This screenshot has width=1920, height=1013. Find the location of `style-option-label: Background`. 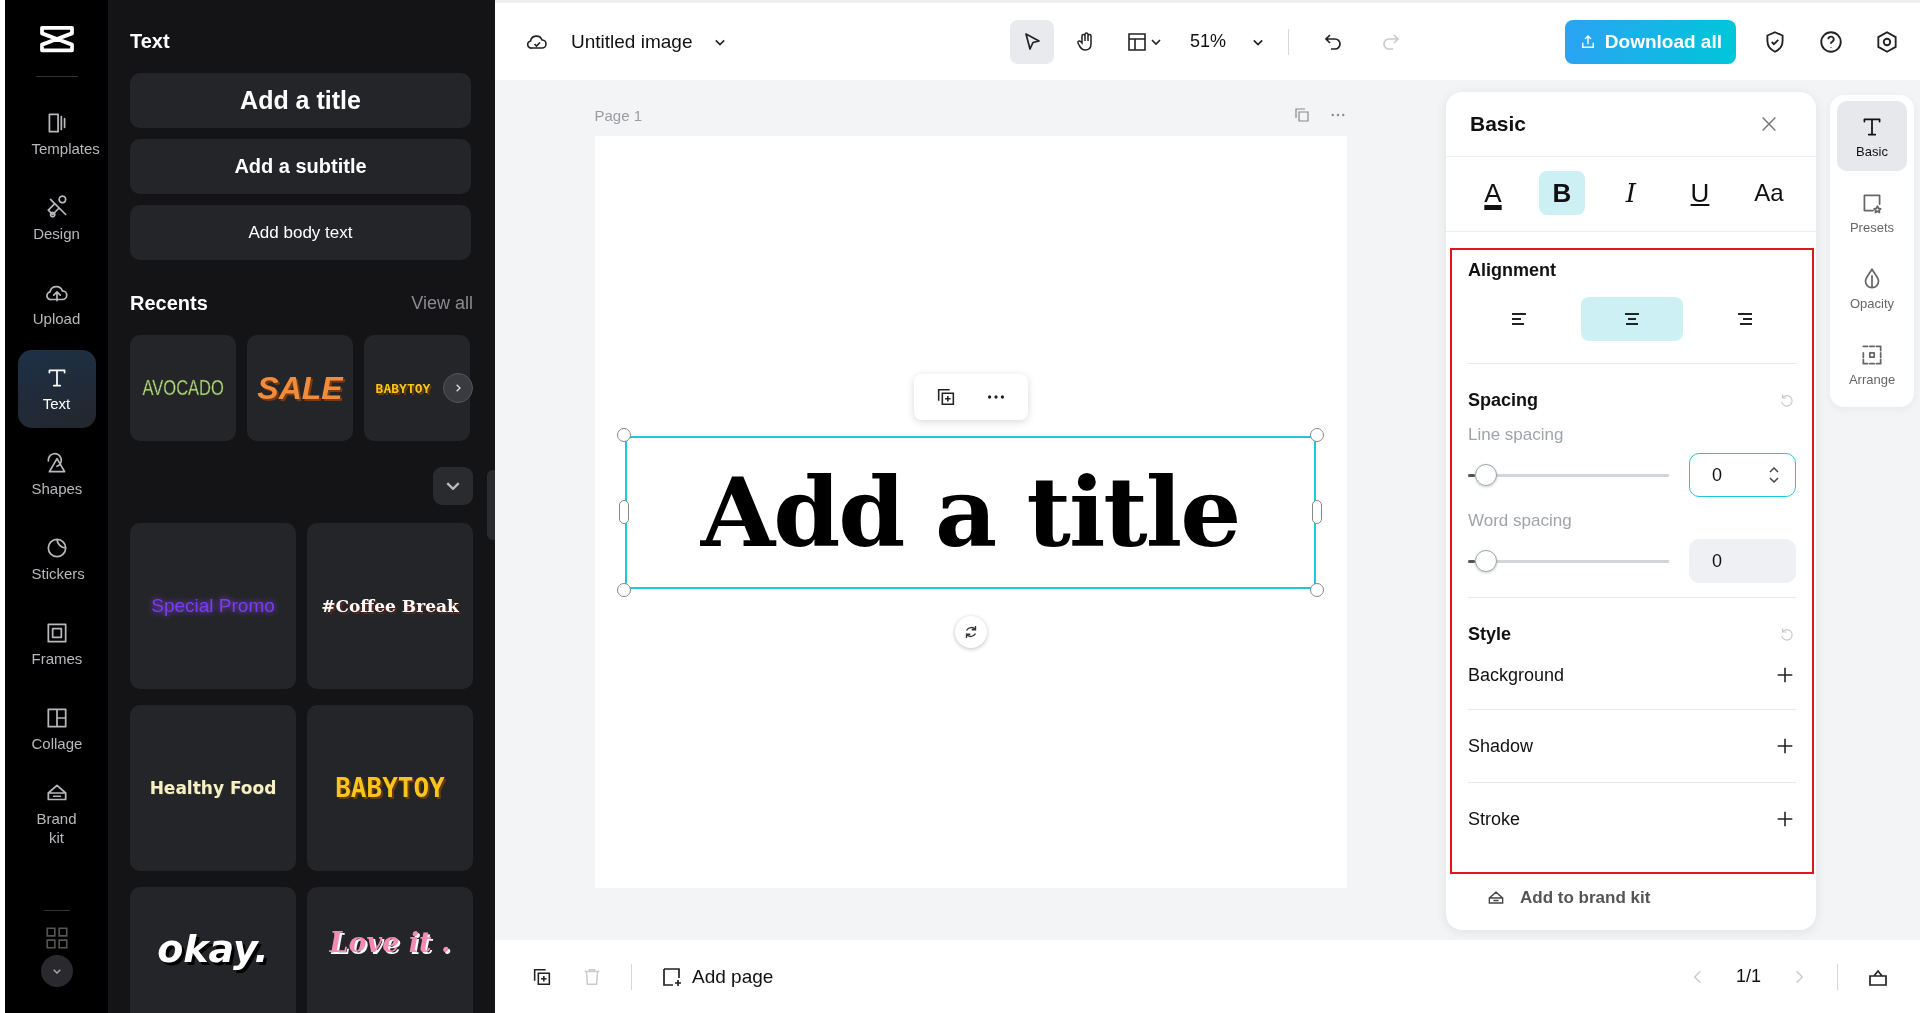

style-option-label: Background is located at coordinates (1516, 675).